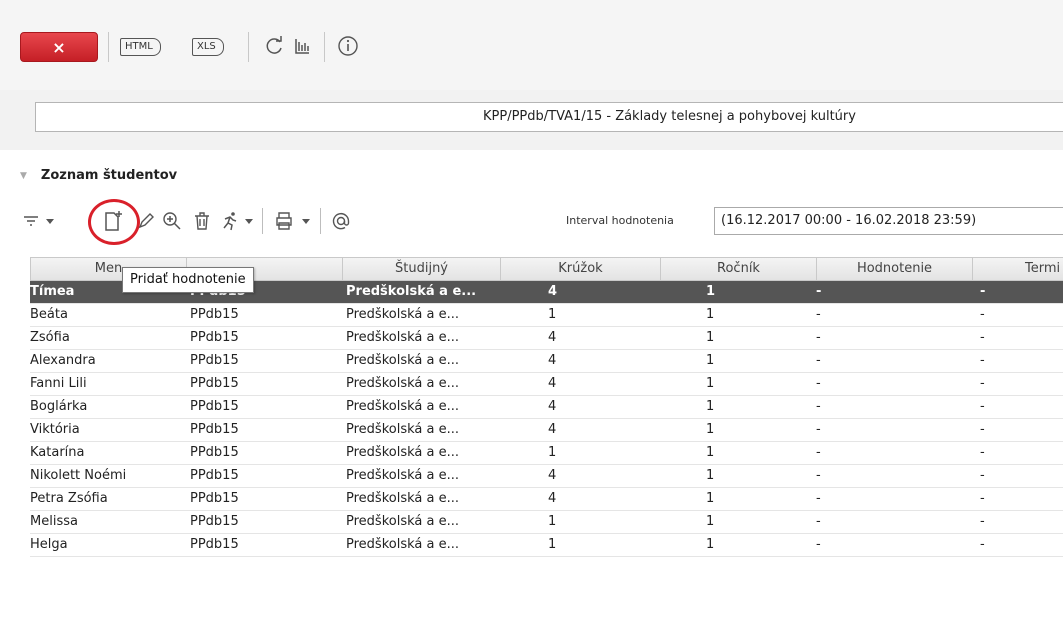 This screenshot has width=1063, height=617. I want to click on column-header-hodnotenie: Hodnotenie, so click(895, 269).